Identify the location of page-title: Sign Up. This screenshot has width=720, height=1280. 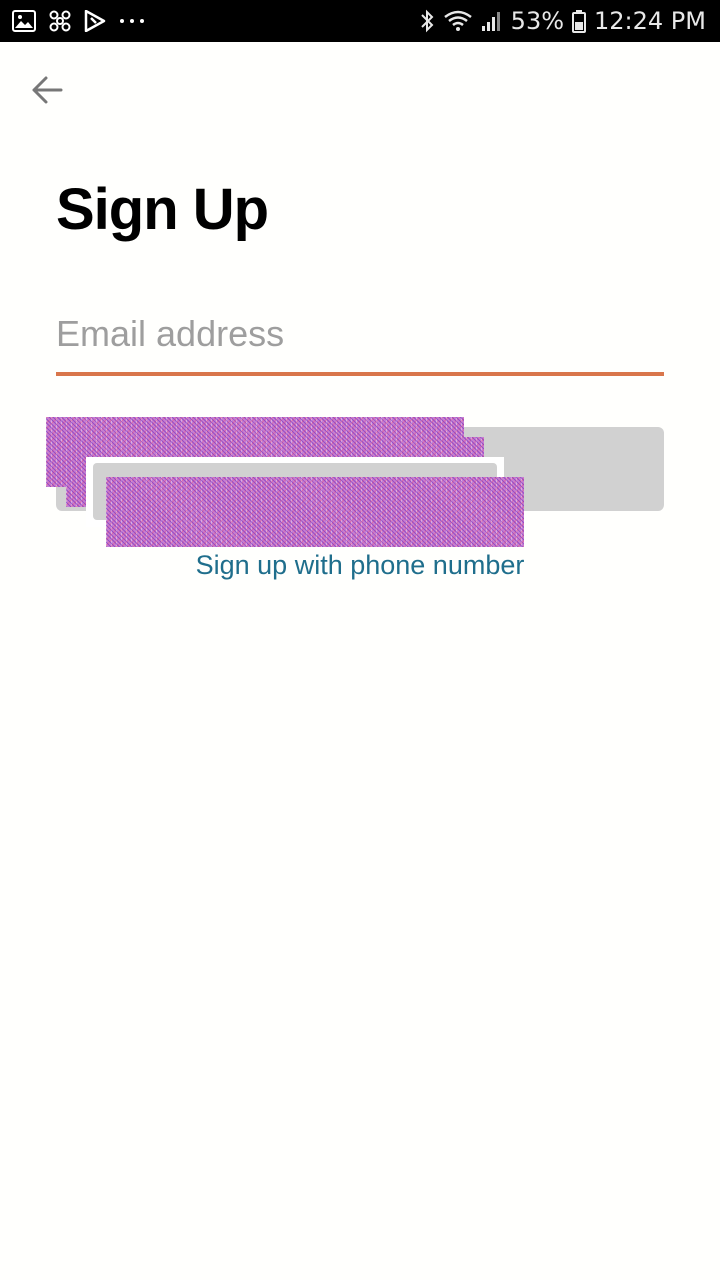
(162, 209).